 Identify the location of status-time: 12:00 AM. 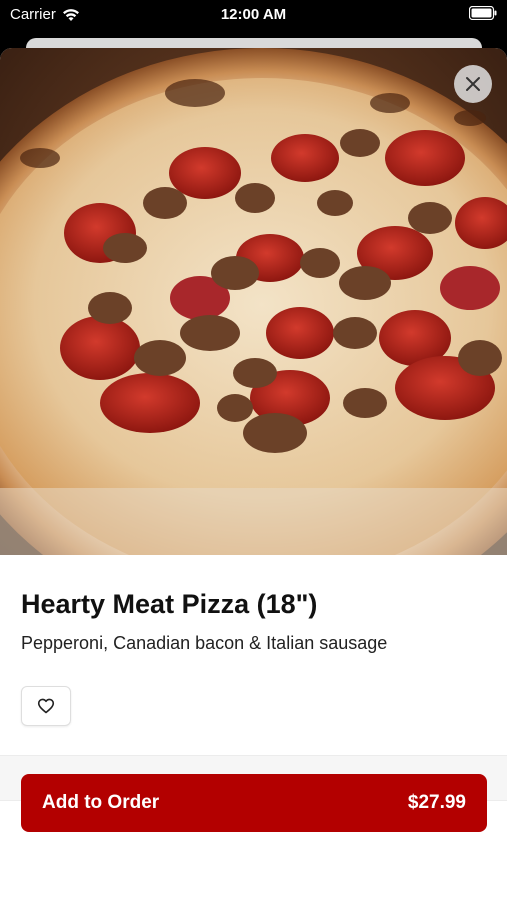
(253, 14).